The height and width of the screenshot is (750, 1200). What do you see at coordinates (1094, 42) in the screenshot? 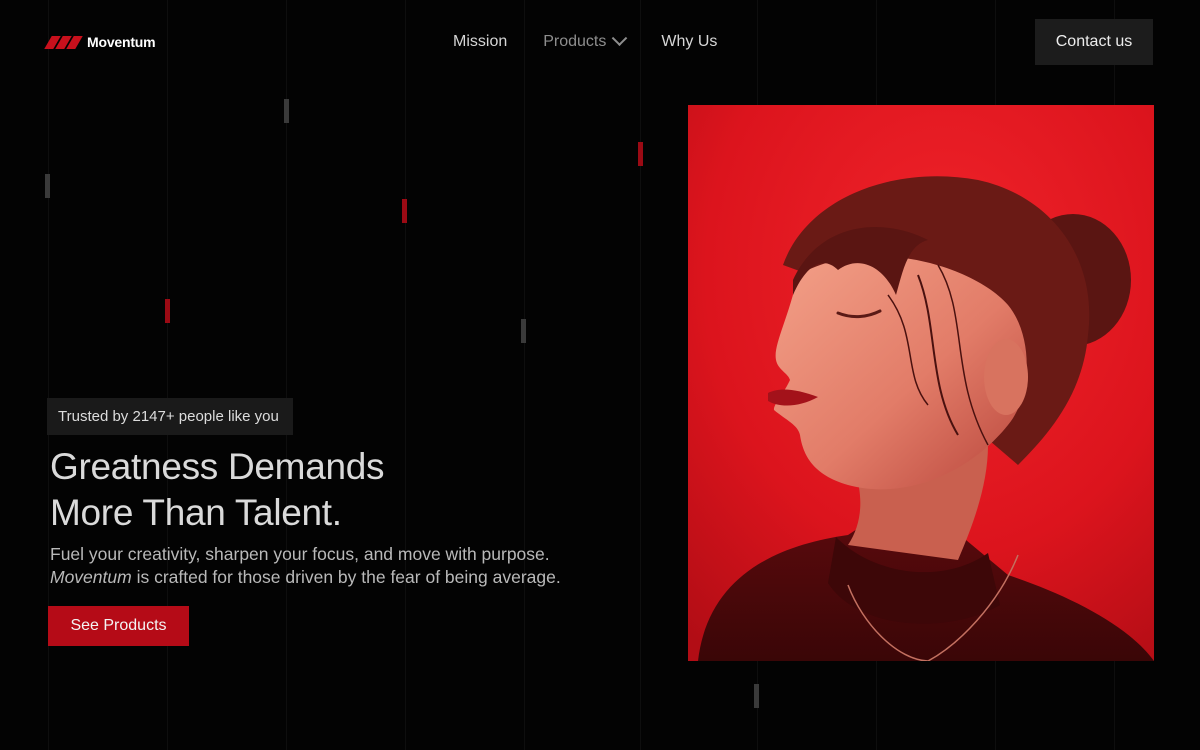
I see `contact-us-button: Contact us` at bounding box center [1094, 42].